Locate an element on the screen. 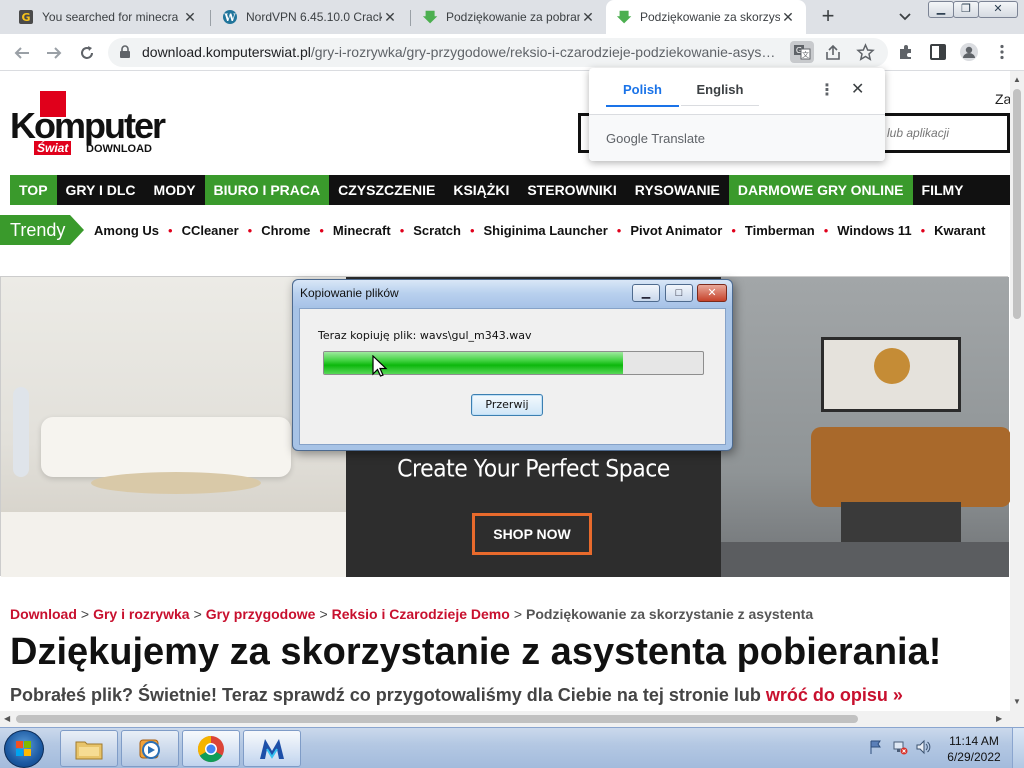  lock-icon is located at coordinates (125, 52).